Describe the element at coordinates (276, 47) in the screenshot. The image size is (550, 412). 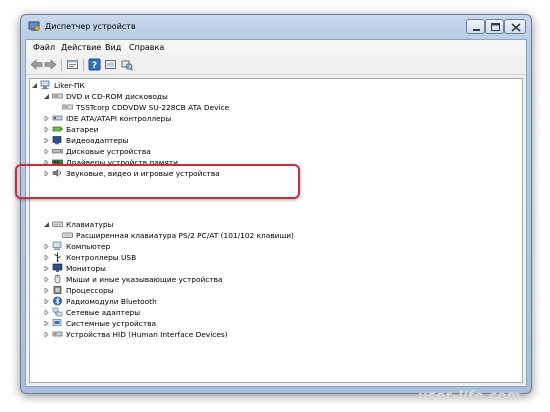
I see `menu-bar: Файл Действие Вид Справка` at that location.